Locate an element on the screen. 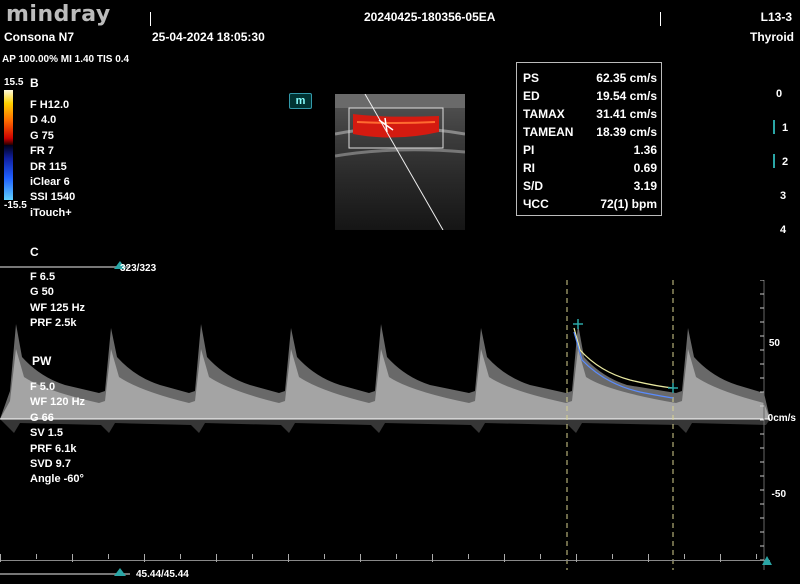  pw-frame-counter: 45.44/45.44 is located at coordinates (162, 574).